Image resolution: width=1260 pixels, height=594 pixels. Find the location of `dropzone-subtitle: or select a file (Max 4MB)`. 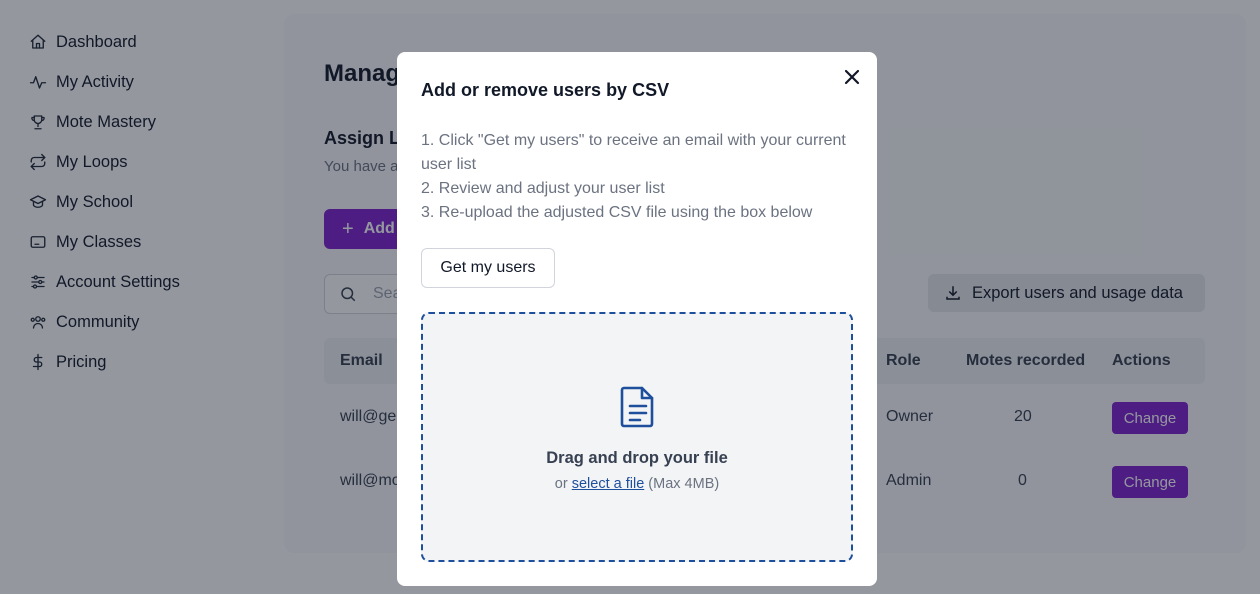

dropzone-subtitle: or select a file (Max 4MB) is located at coordinates (637, 484).